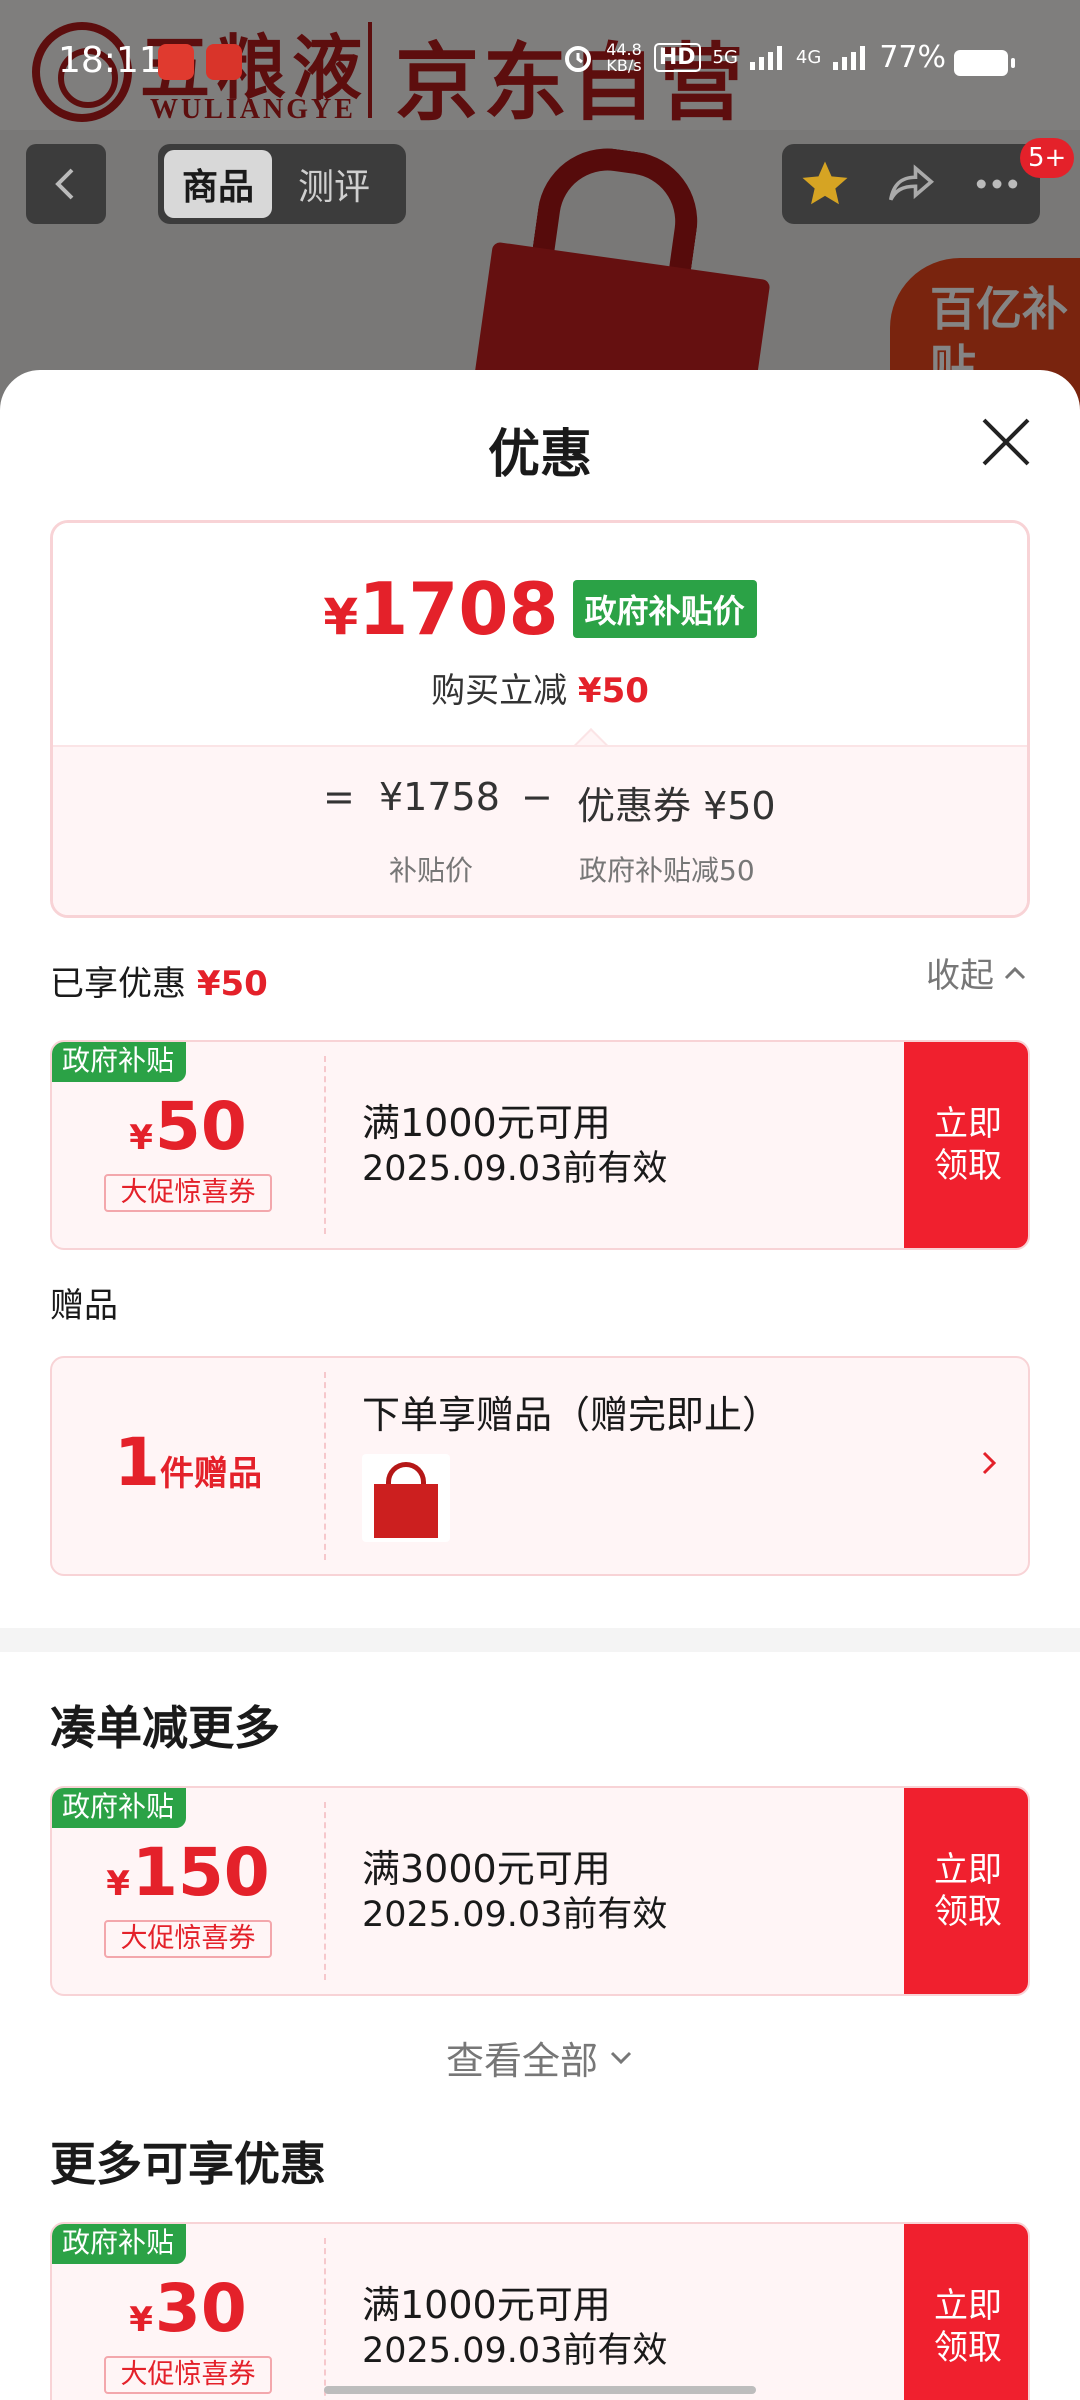 The height and width of the screenshot is (2400, 1080). Describe the element at coordinates (339, 797) in the screenshot. I see `equals-sign: =` at that location.